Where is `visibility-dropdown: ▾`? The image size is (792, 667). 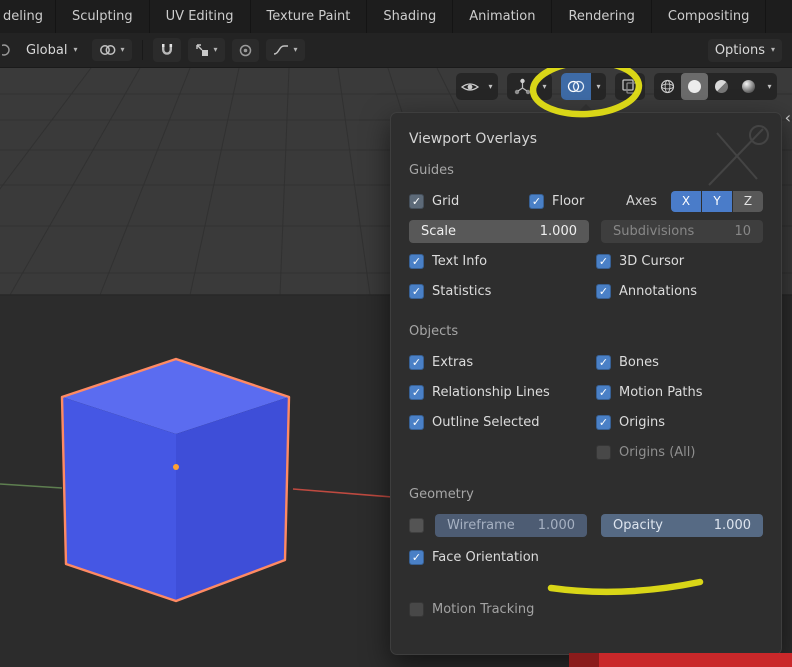
visibility-dropdown: ▾ is located at coordinates (477, 86).